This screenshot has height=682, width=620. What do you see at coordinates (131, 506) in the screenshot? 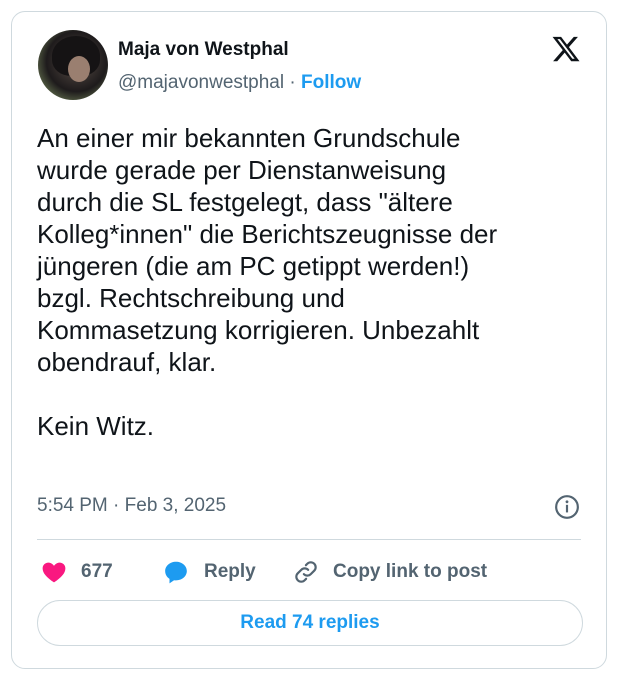
I see `tweet-timestamp: 5:54 PM · Feb 3, 2025` at bounding box center [131, 506].